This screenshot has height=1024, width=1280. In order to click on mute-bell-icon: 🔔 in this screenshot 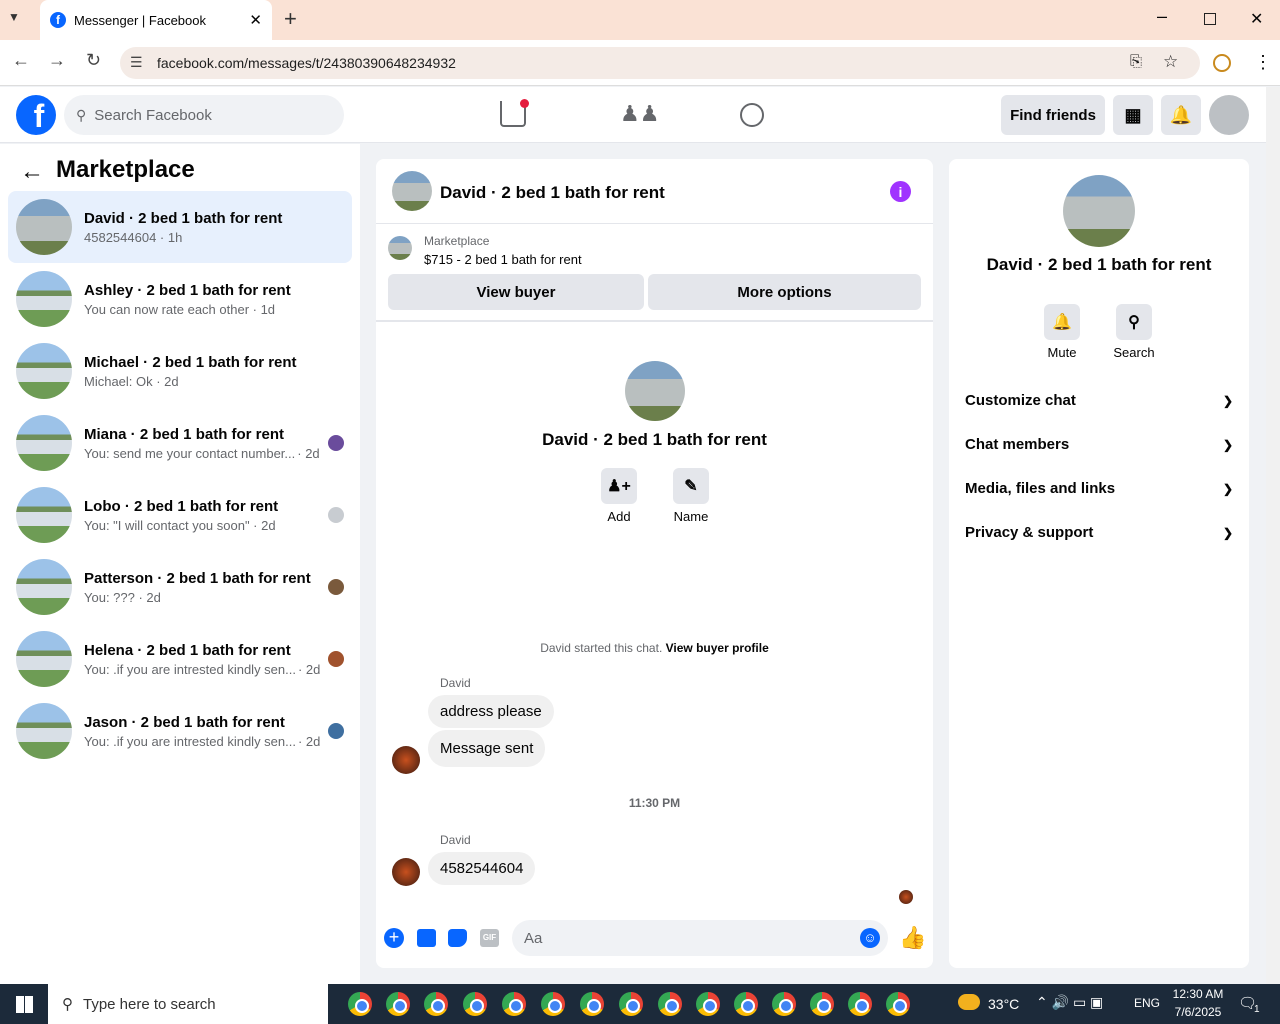, I will do `click(1062, 322)`.